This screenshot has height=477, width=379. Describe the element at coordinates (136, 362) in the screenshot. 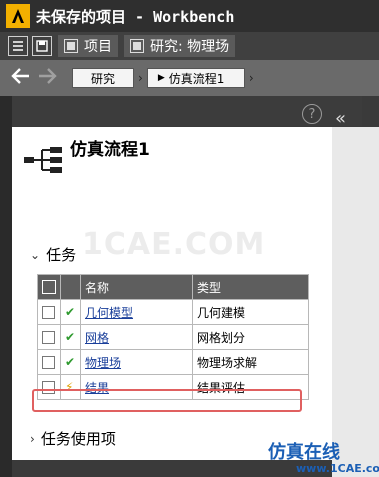

I see `name-cell: 物理场` at that location.